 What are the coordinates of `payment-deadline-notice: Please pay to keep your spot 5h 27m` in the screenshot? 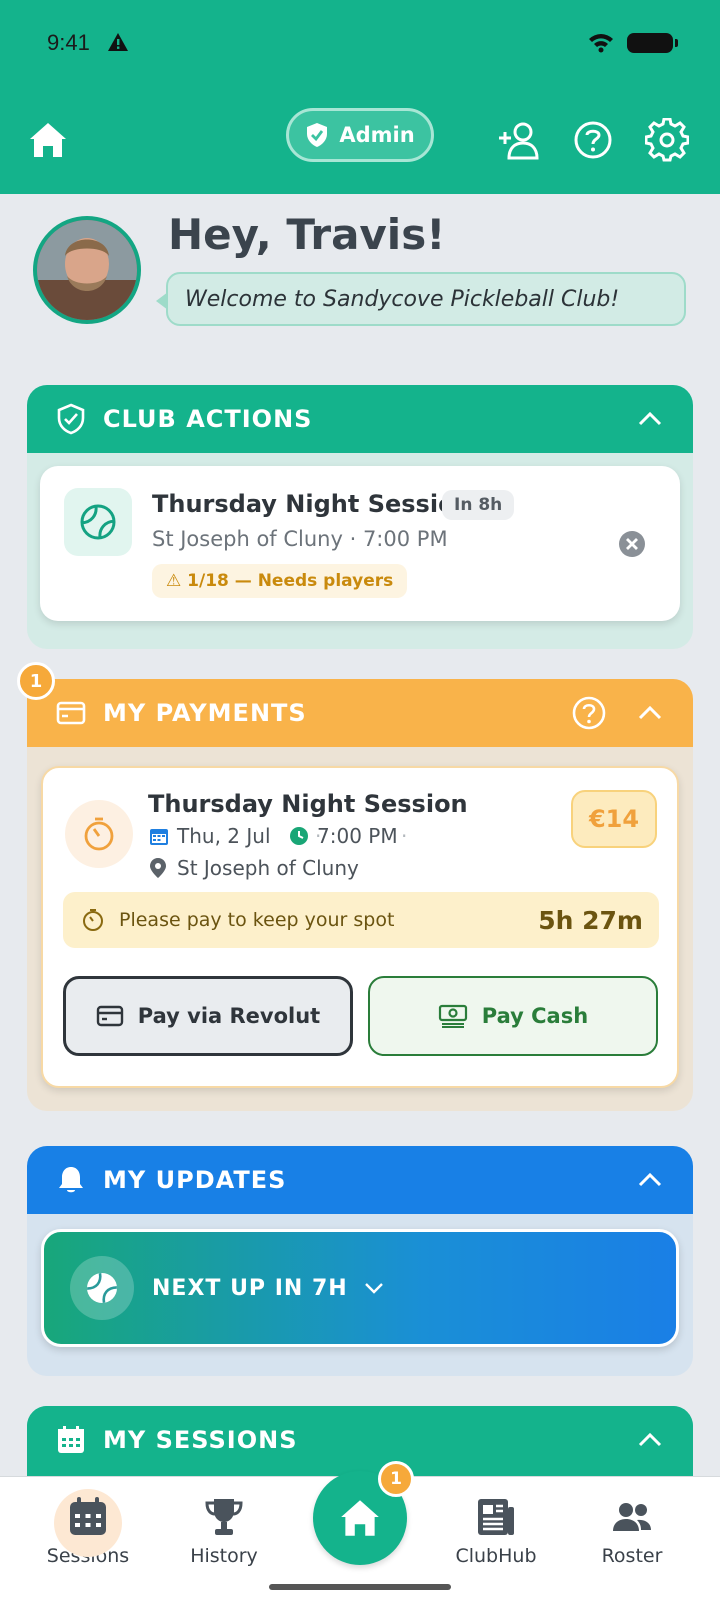 It's located at (361, 920).